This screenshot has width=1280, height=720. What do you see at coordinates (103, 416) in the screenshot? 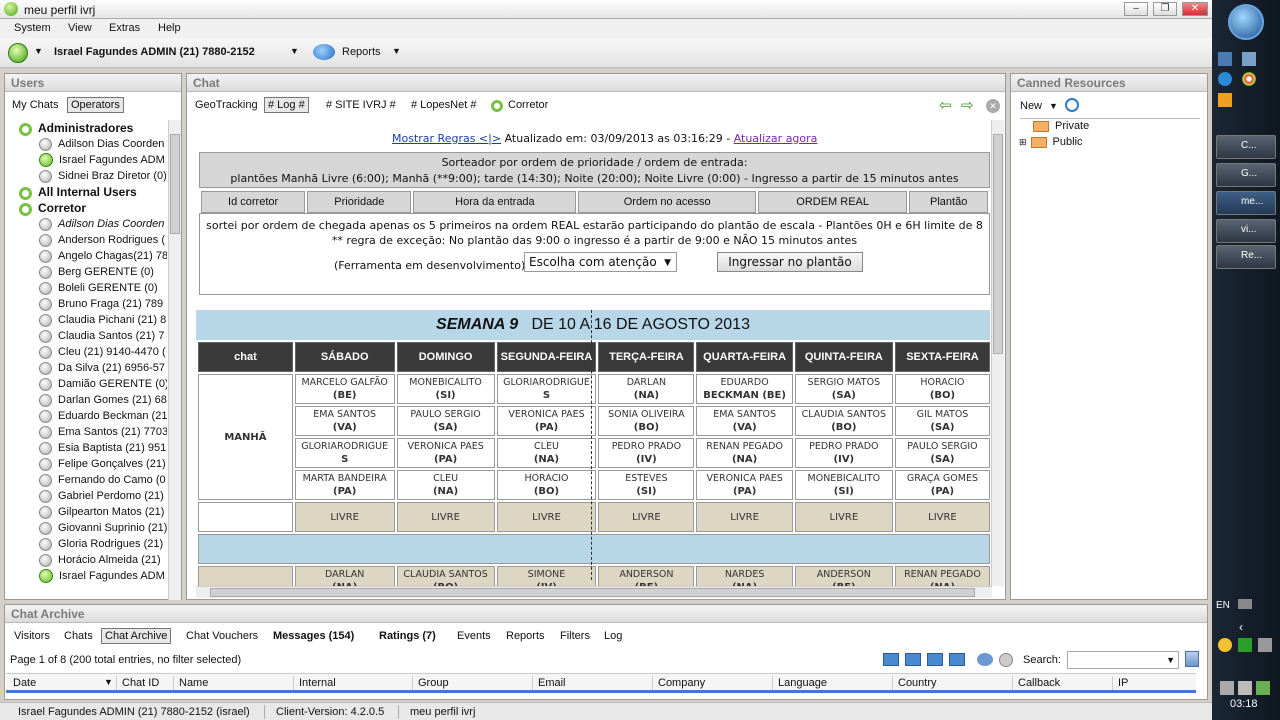
I see `operator-item: Eduardo Beckman (21` at bounding box center [103, 416].